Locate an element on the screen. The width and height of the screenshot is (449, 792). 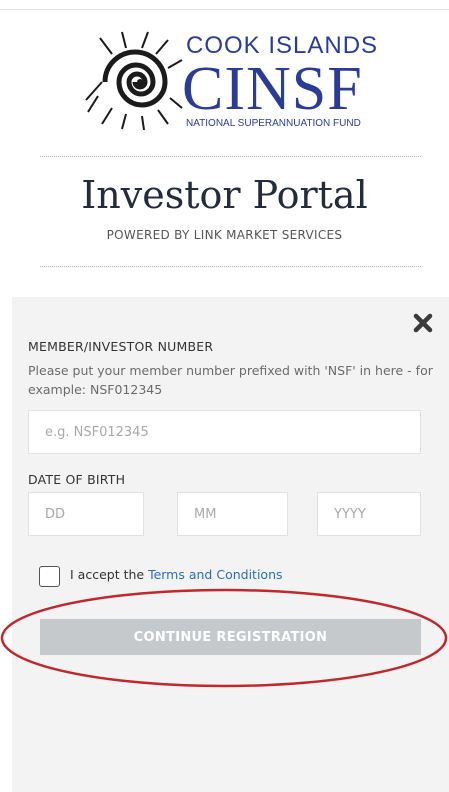
header-divider-bottom is located at coordinates (230, 266).